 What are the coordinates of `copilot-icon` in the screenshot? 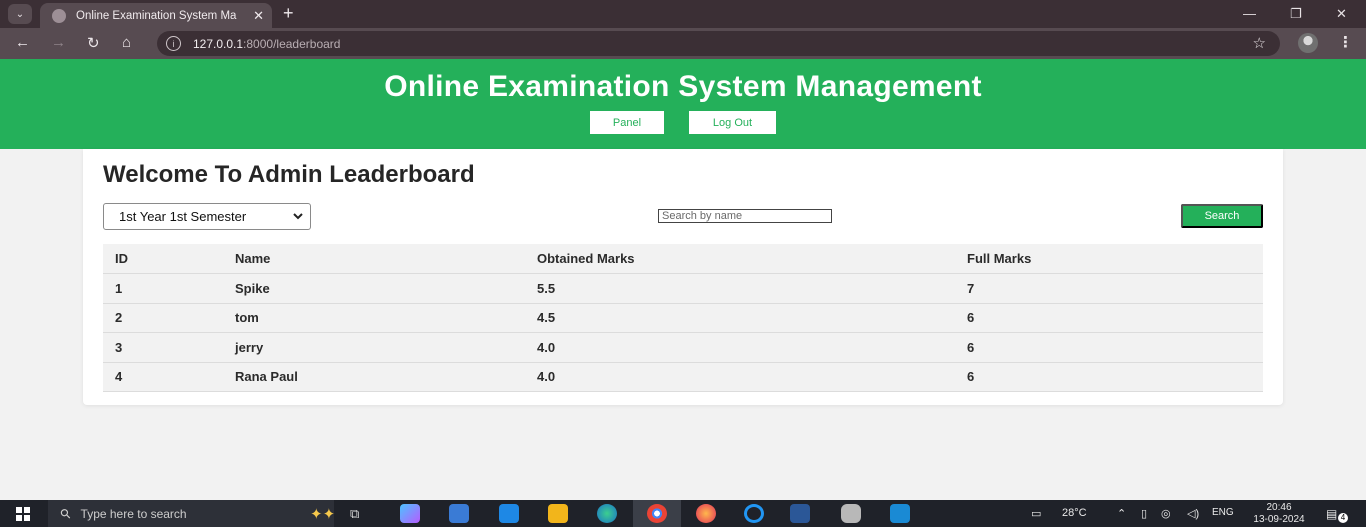 It's located at (410, 513).